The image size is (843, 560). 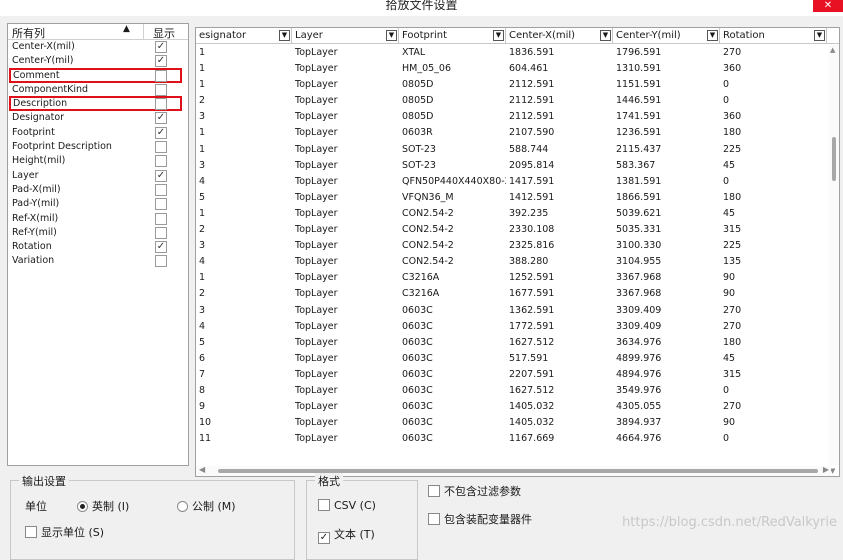 I want to click on metric-radio-dot, so click(x=182, y=506).